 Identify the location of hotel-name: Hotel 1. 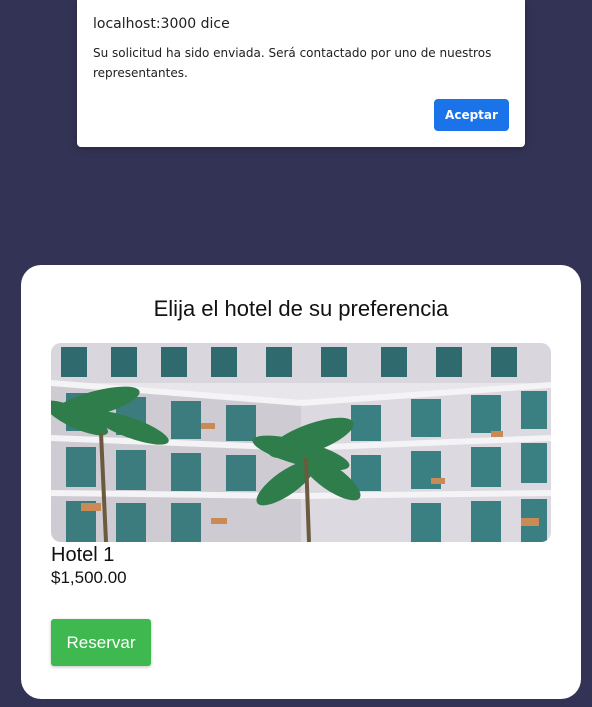
(83, 555).